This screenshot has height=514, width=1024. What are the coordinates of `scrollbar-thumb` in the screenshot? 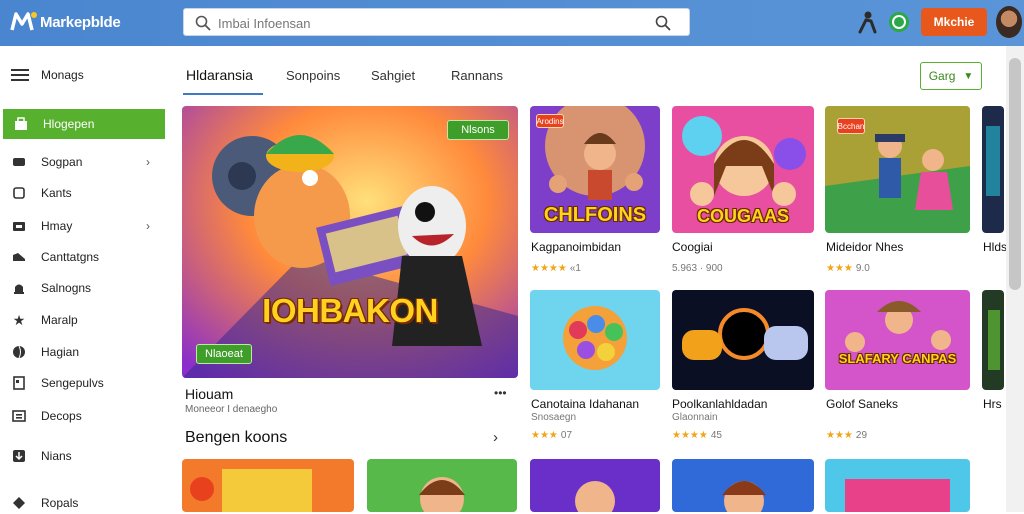 It's located at (1015, 174).